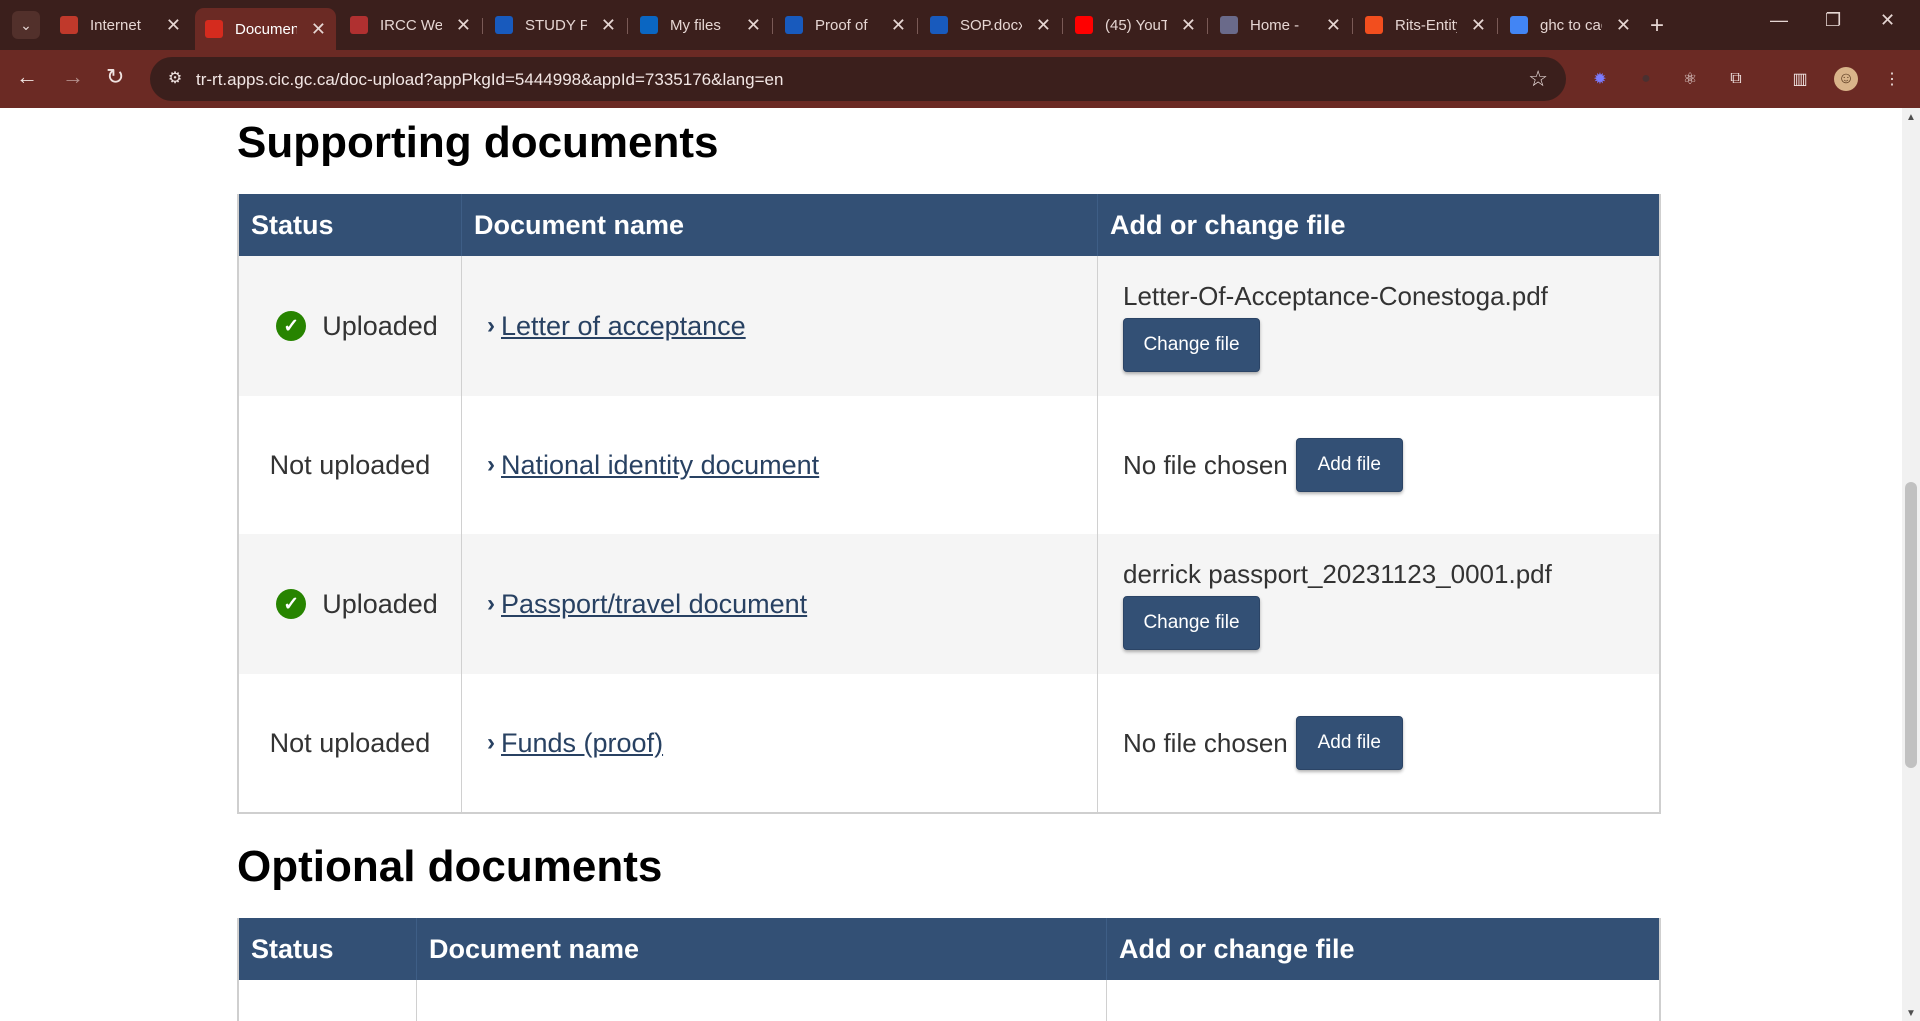  I want to click on browser-tab: IRCC Web ✕, so click(410, 25).